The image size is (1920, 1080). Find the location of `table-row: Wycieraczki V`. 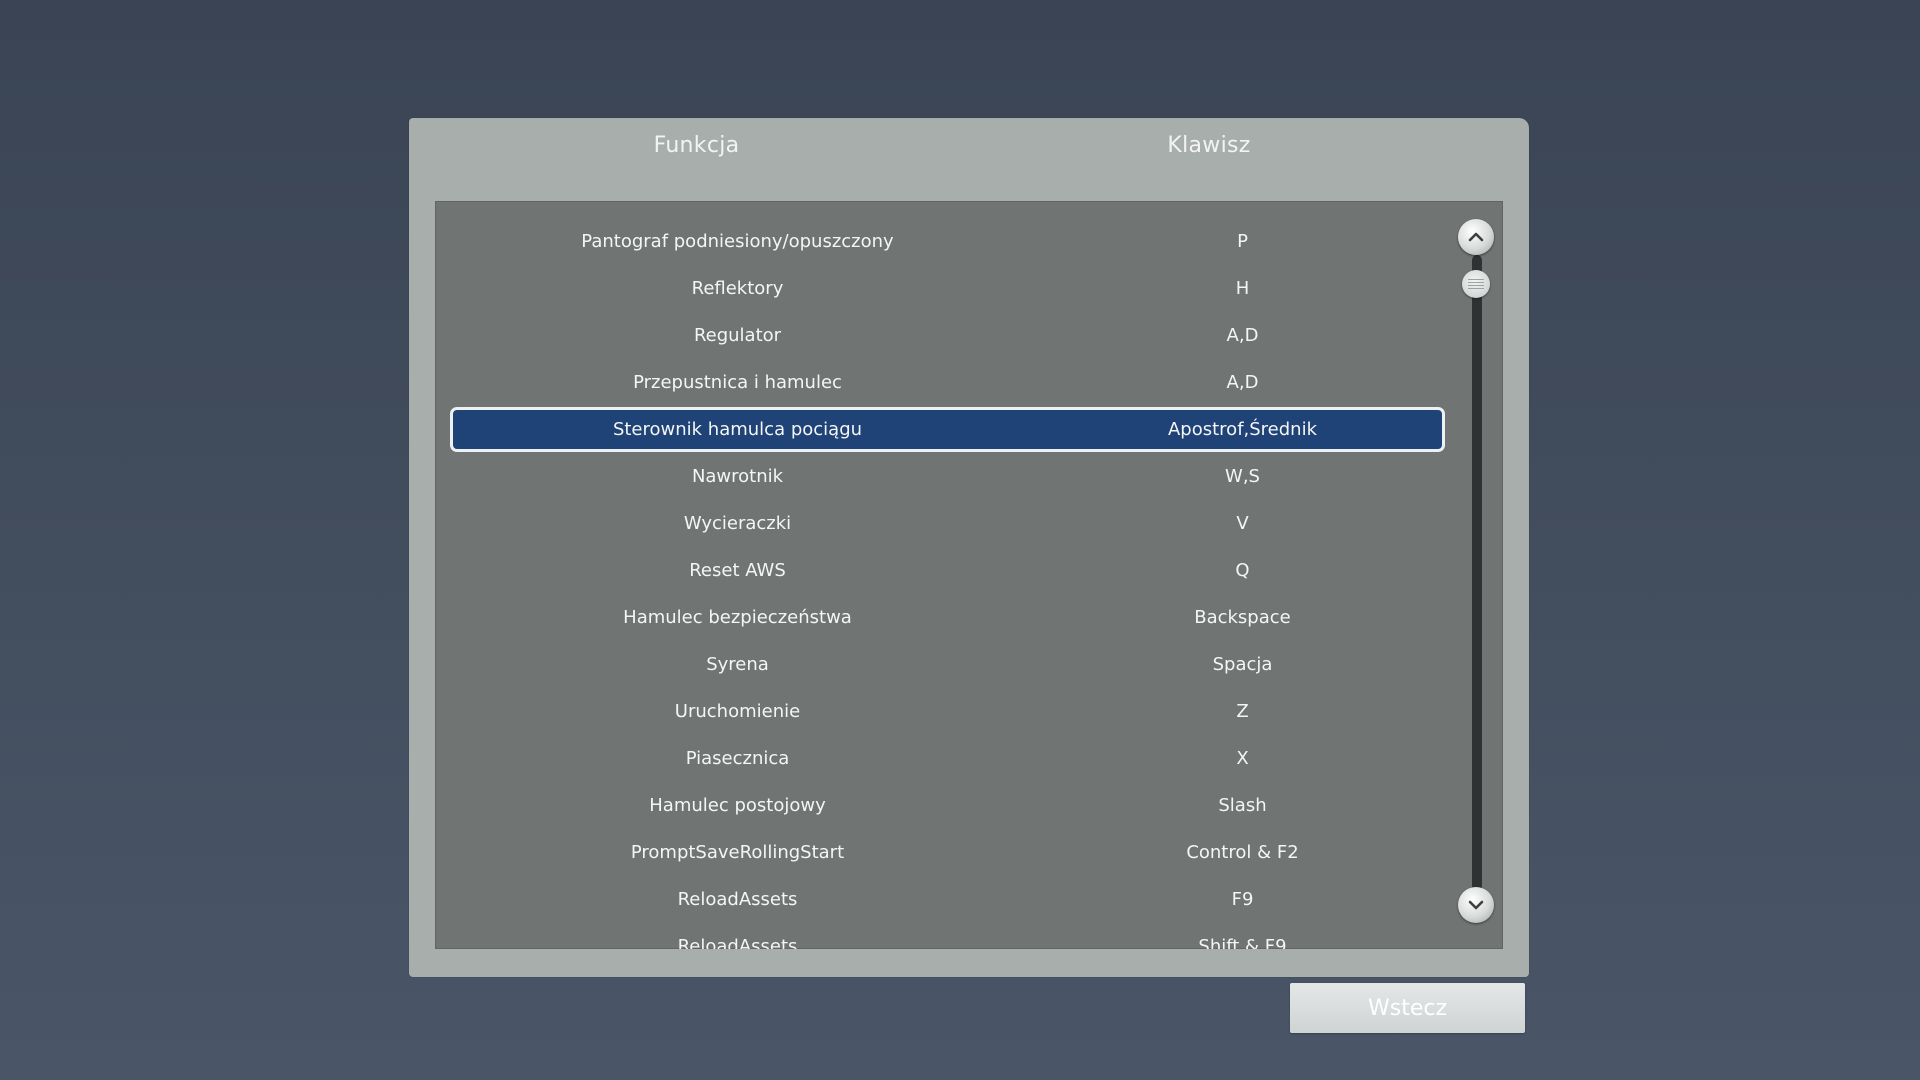

table-row: Wycieraczki V is located at coordinates (940, 523).